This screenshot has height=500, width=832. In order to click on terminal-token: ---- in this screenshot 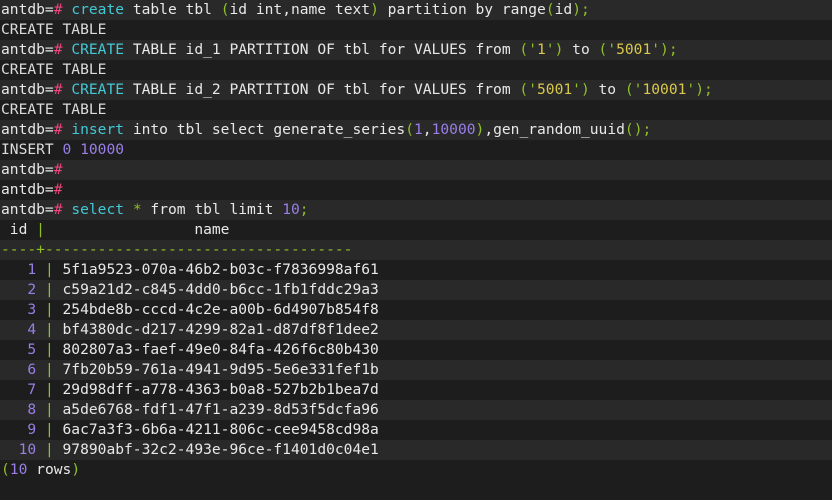, I will do `click(19, 249)`.